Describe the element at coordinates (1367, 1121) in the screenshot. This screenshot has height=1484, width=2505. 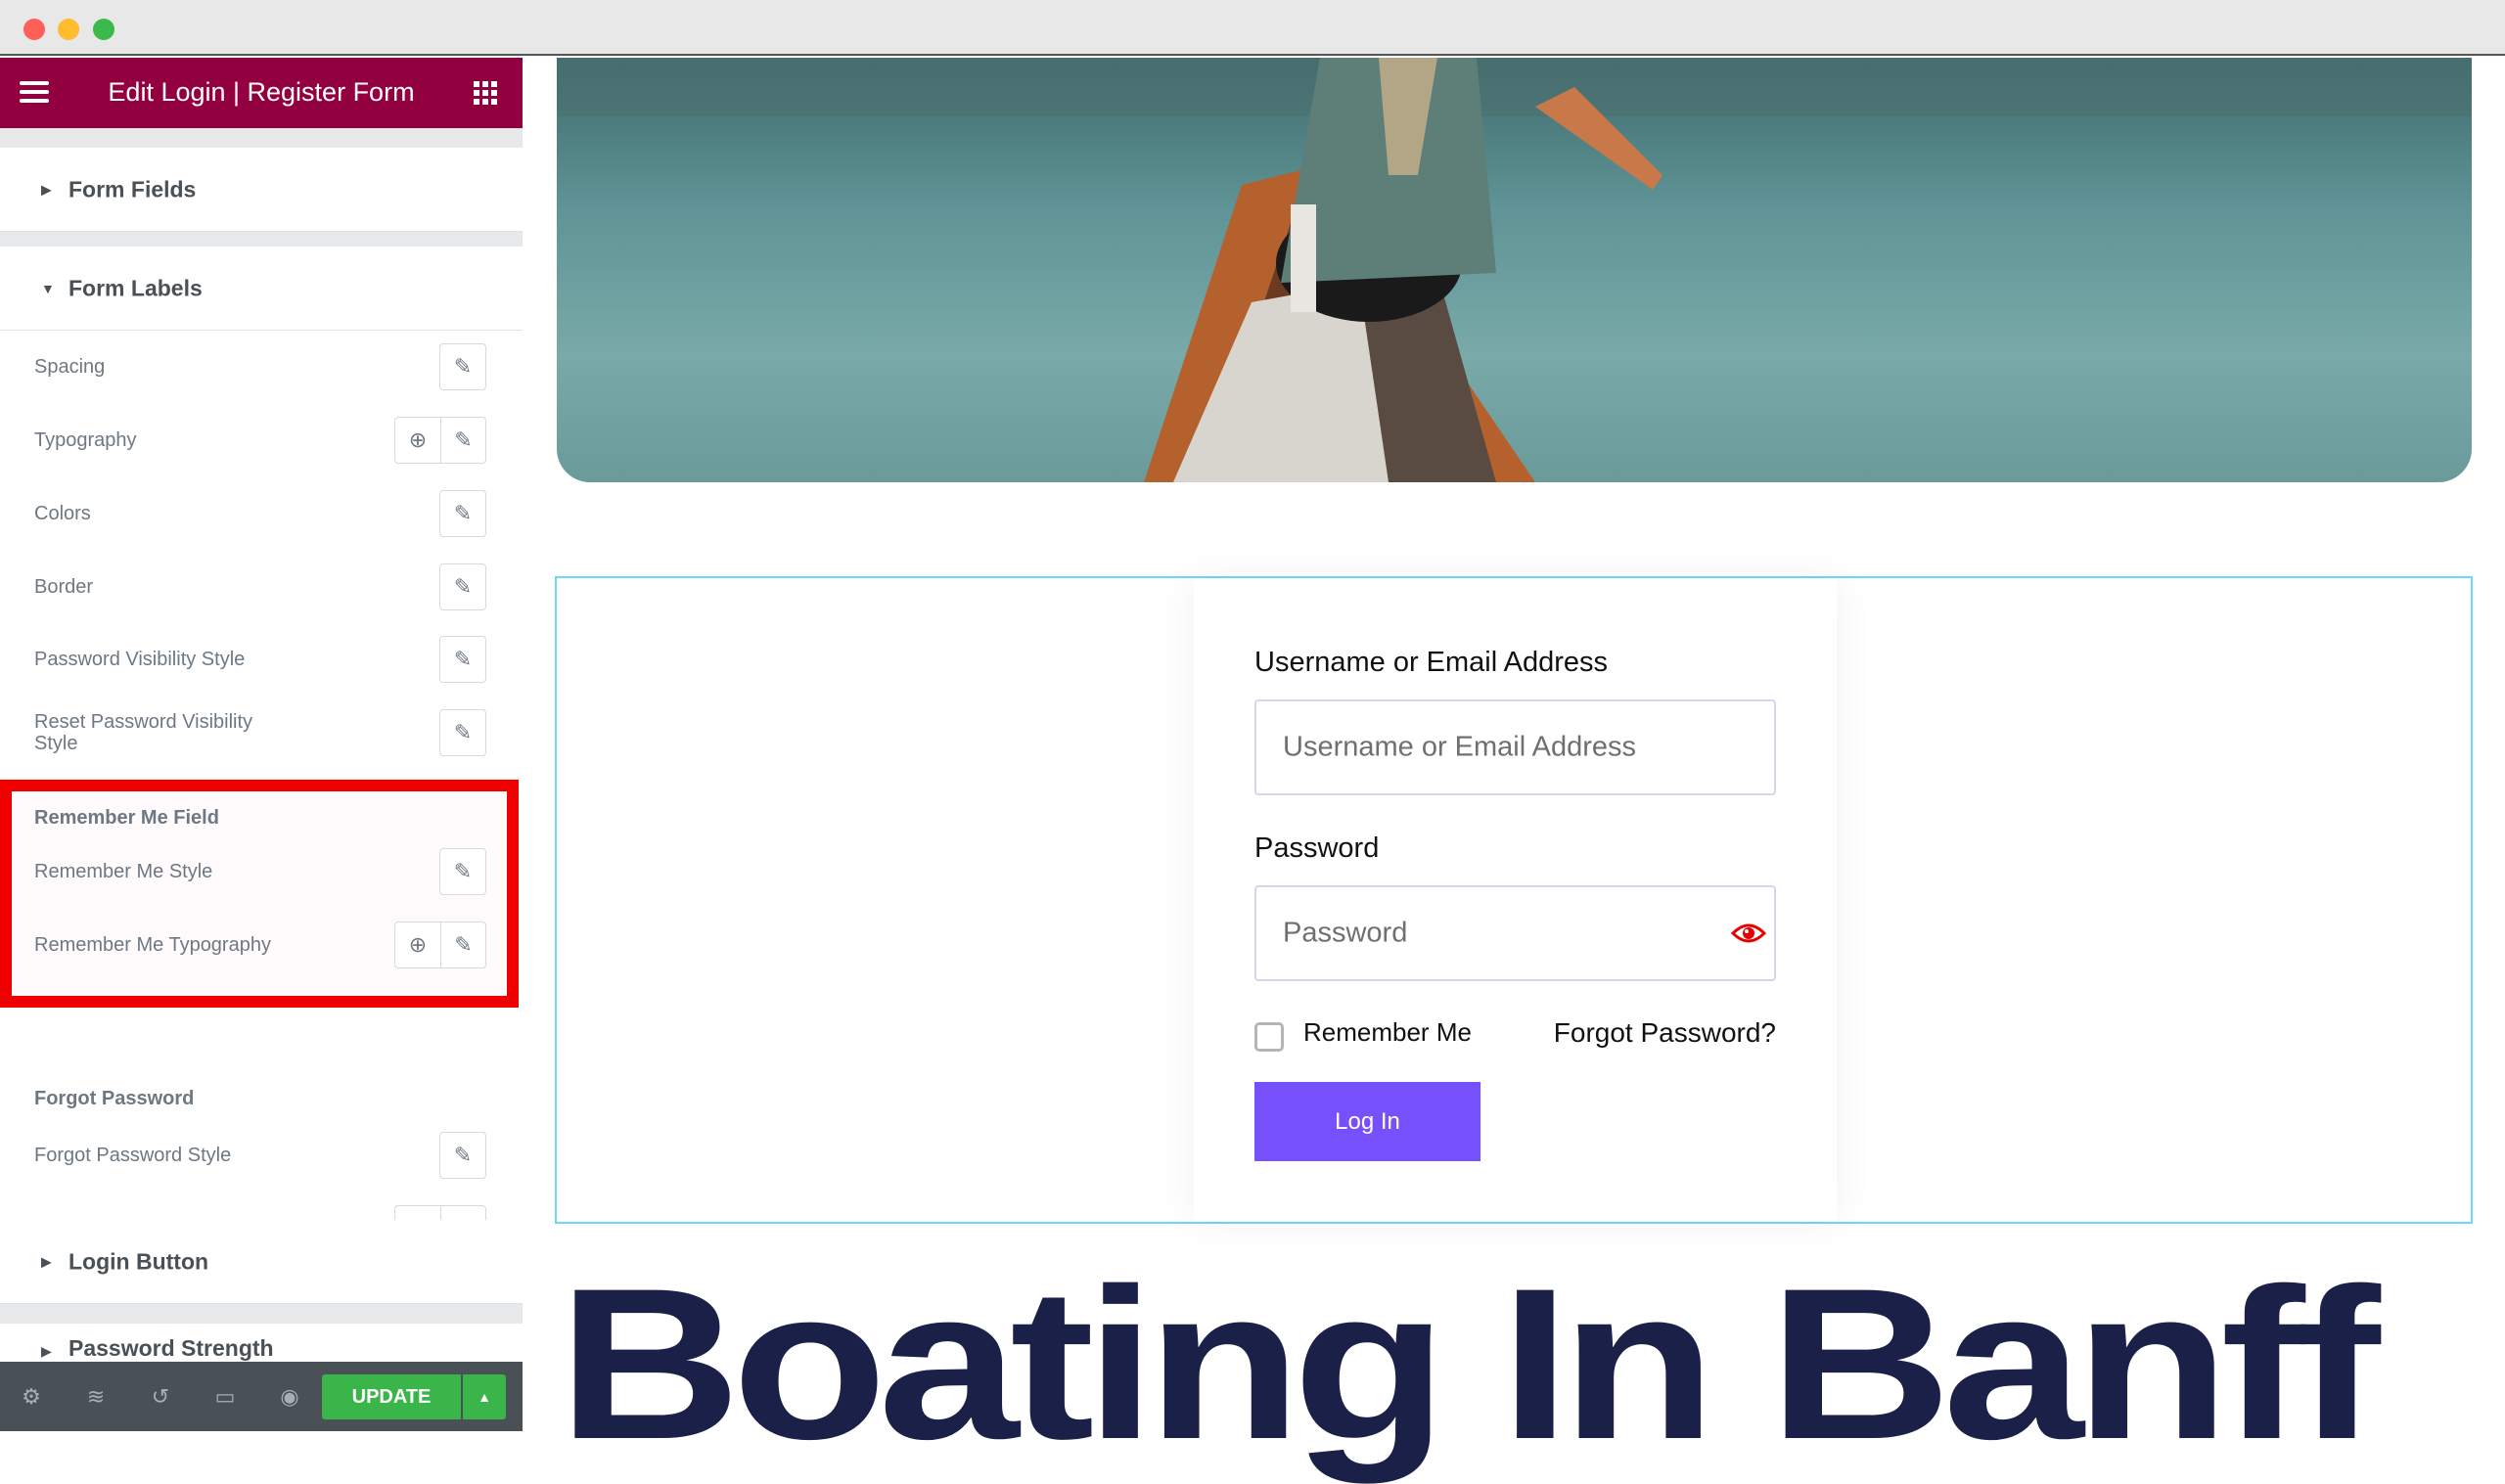
I see `login-button: Log In` at that location.